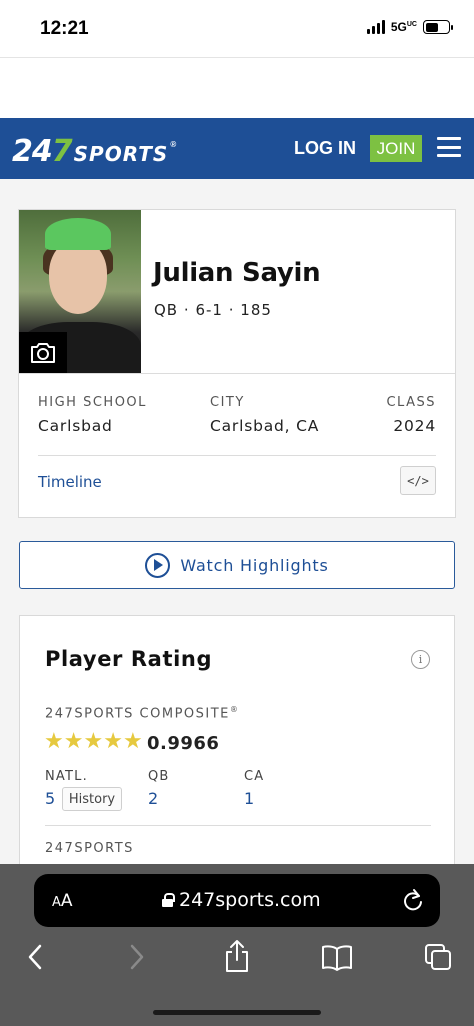  Describe the element at coordinates (241, 900) in the screenshot. I see `url-display: 247sports.com` at that location.